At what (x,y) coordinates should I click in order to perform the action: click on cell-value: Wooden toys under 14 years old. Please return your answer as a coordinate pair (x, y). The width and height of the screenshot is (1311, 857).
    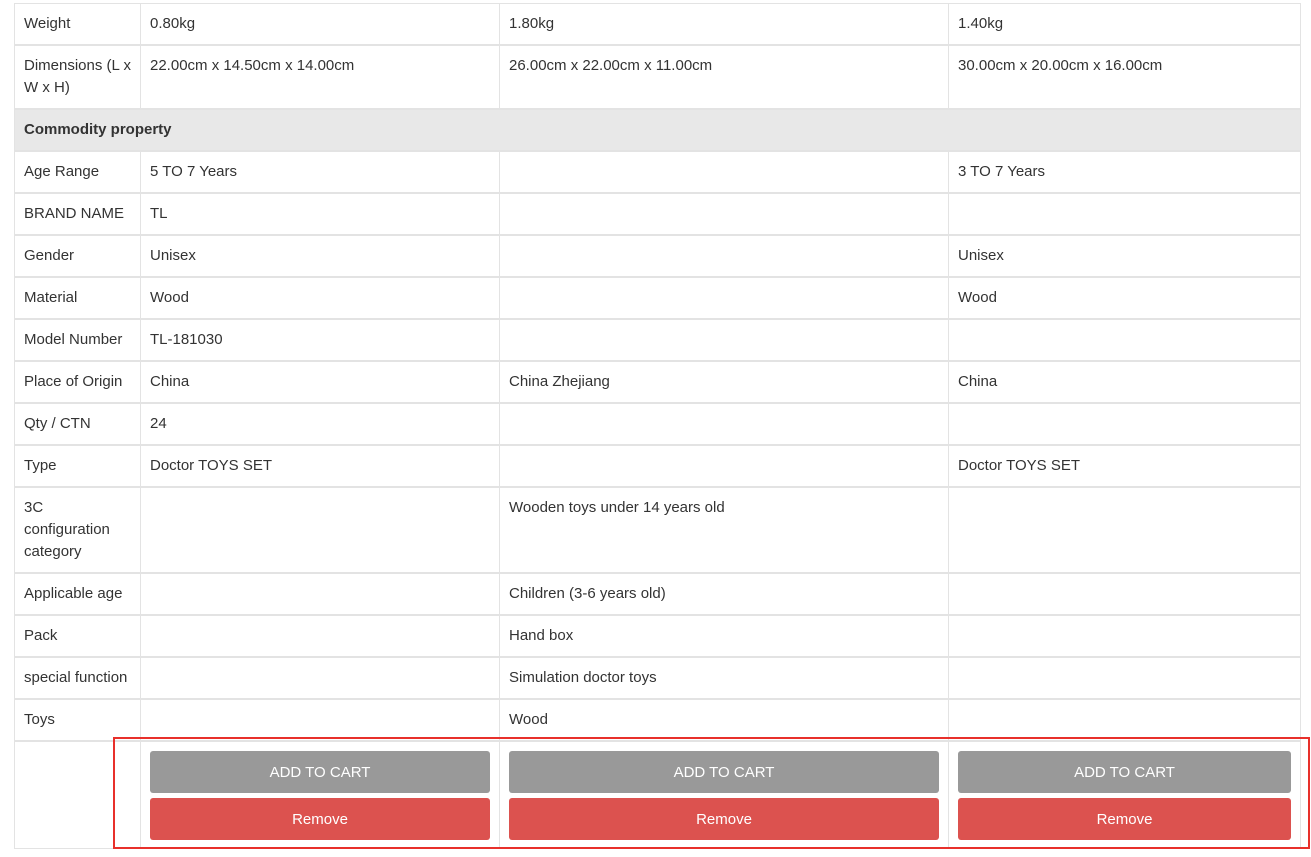
    Looking at the image, I should click on (724, 530).